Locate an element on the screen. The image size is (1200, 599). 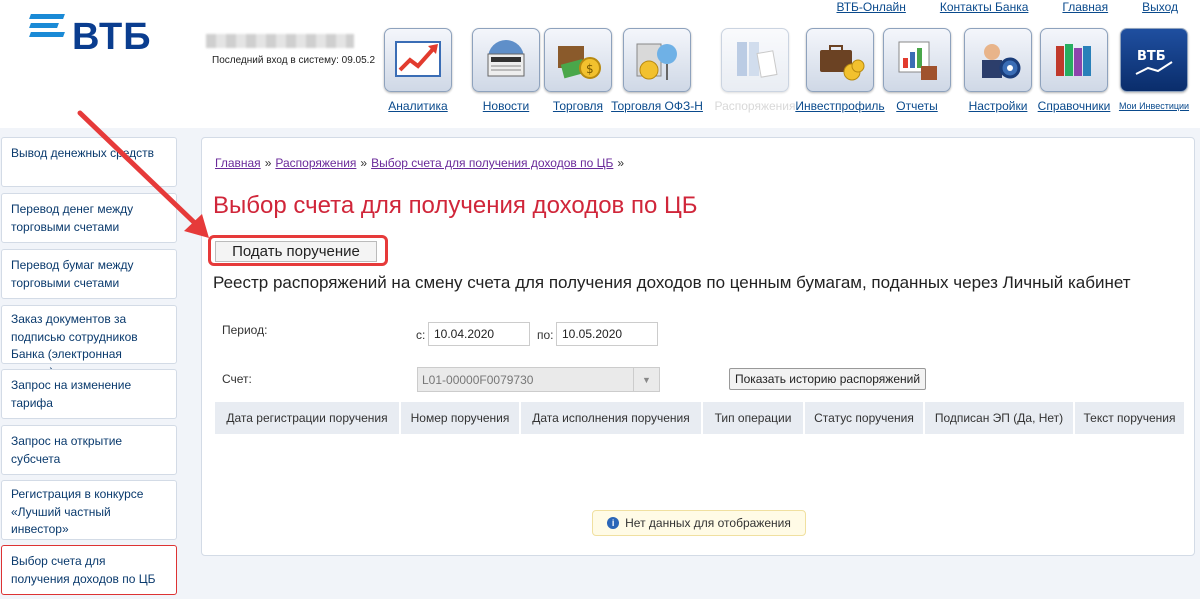
submit-order-button: Подать поручение is located at coordinates (296, 251).